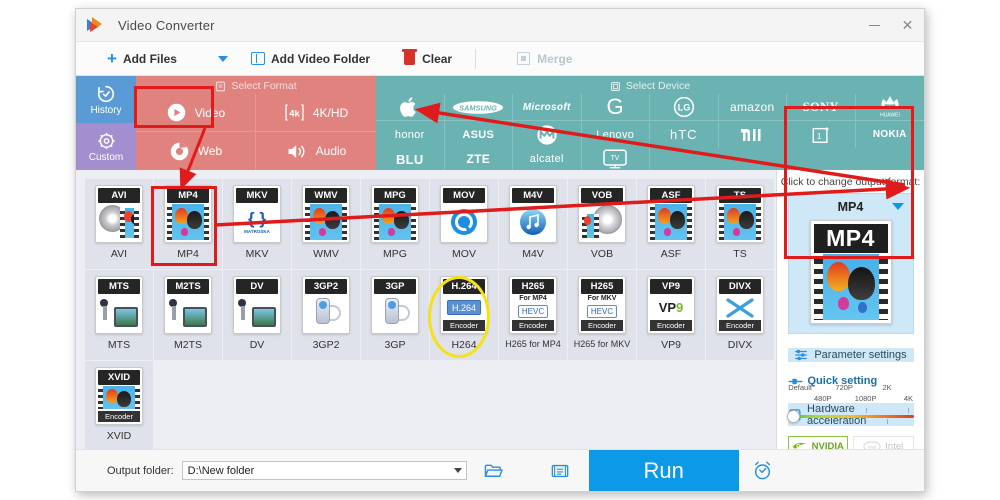 This screenshot has height=500, width=1000. What do you see at coordinates (188, 315) in the screenshot?
I see `format-tile-m2ts: M2TS M2TS` at bounding box center [188, 315].